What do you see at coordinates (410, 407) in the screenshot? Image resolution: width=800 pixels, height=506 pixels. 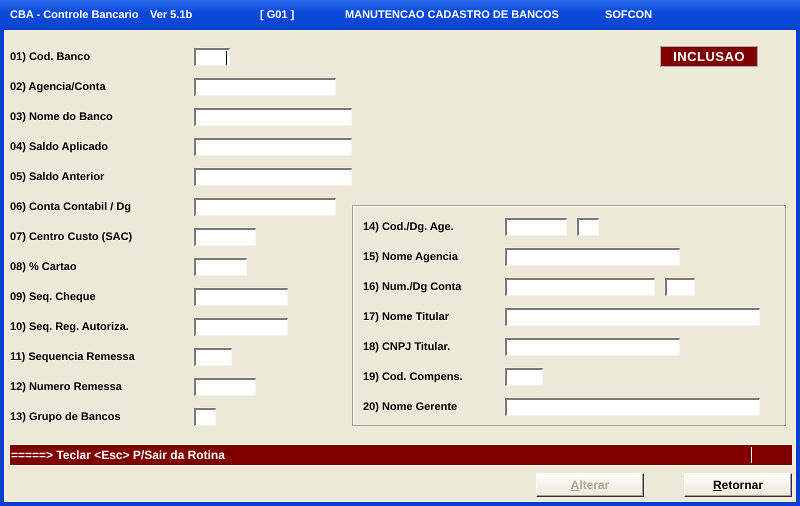 I see `field-label: 20) Nome Gerente` at bounding box center [410, 407].